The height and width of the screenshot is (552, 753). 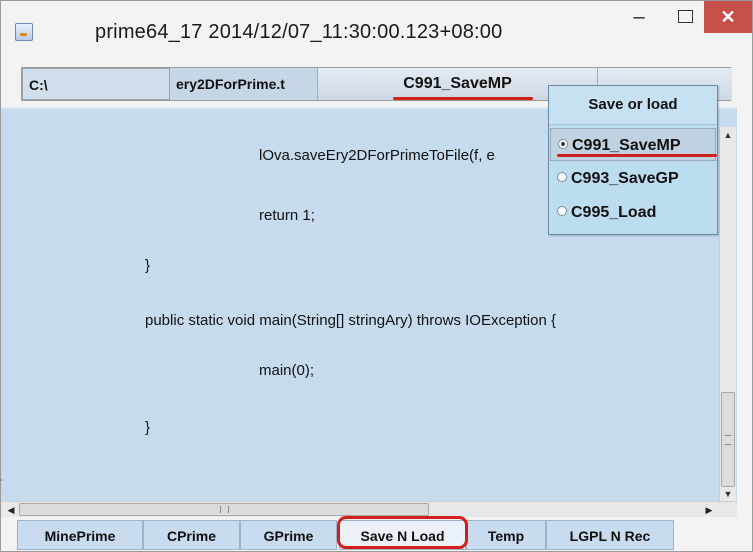 What do you see at coordinates (563, 144) in the screenshot?
I see `radio-selected-icon` at bounding box center [563, 144].